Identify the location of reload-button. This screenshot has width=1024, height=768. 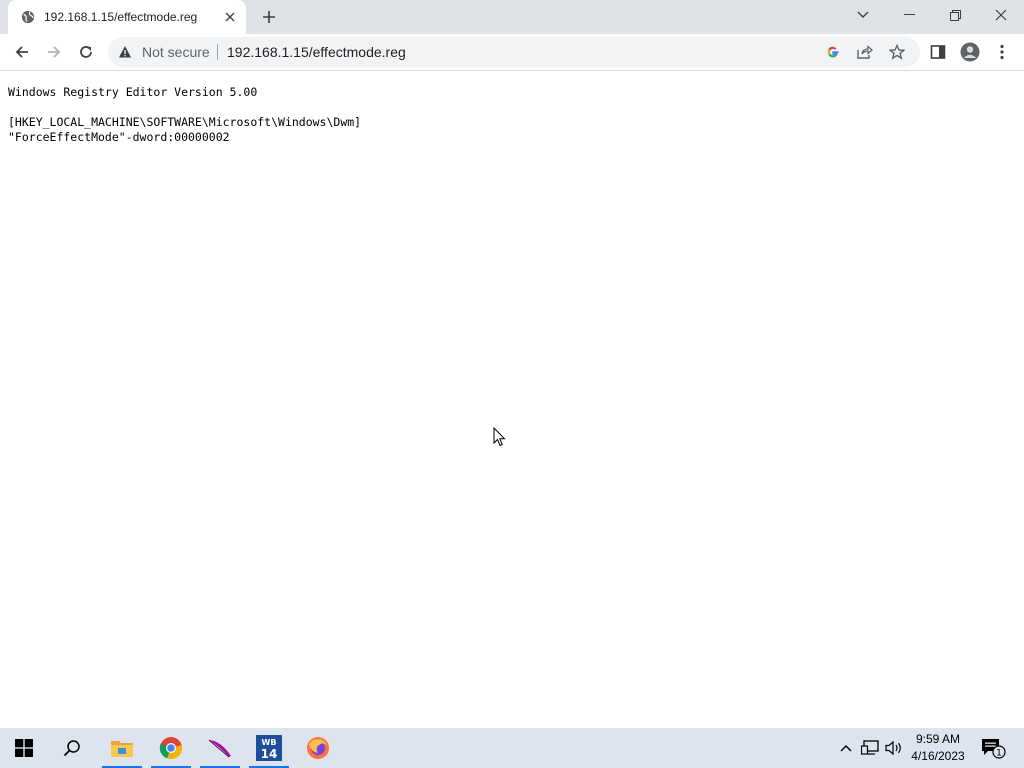
(86, 52).